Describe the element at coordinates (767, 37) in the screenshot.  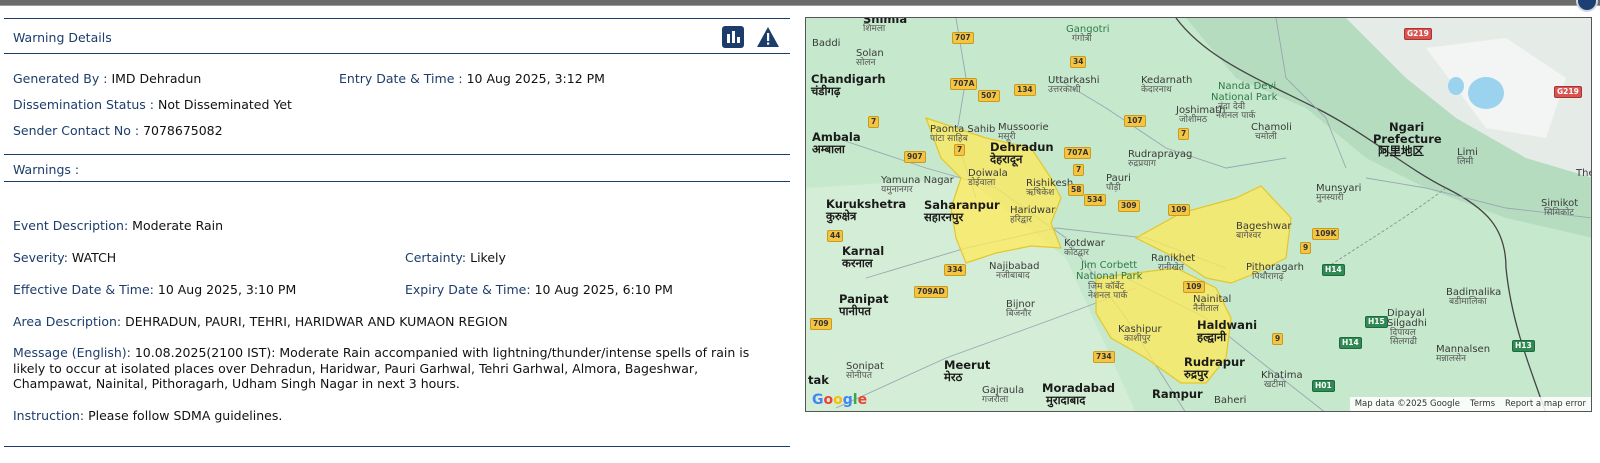
I see `warning-triangle-icon` at that location.